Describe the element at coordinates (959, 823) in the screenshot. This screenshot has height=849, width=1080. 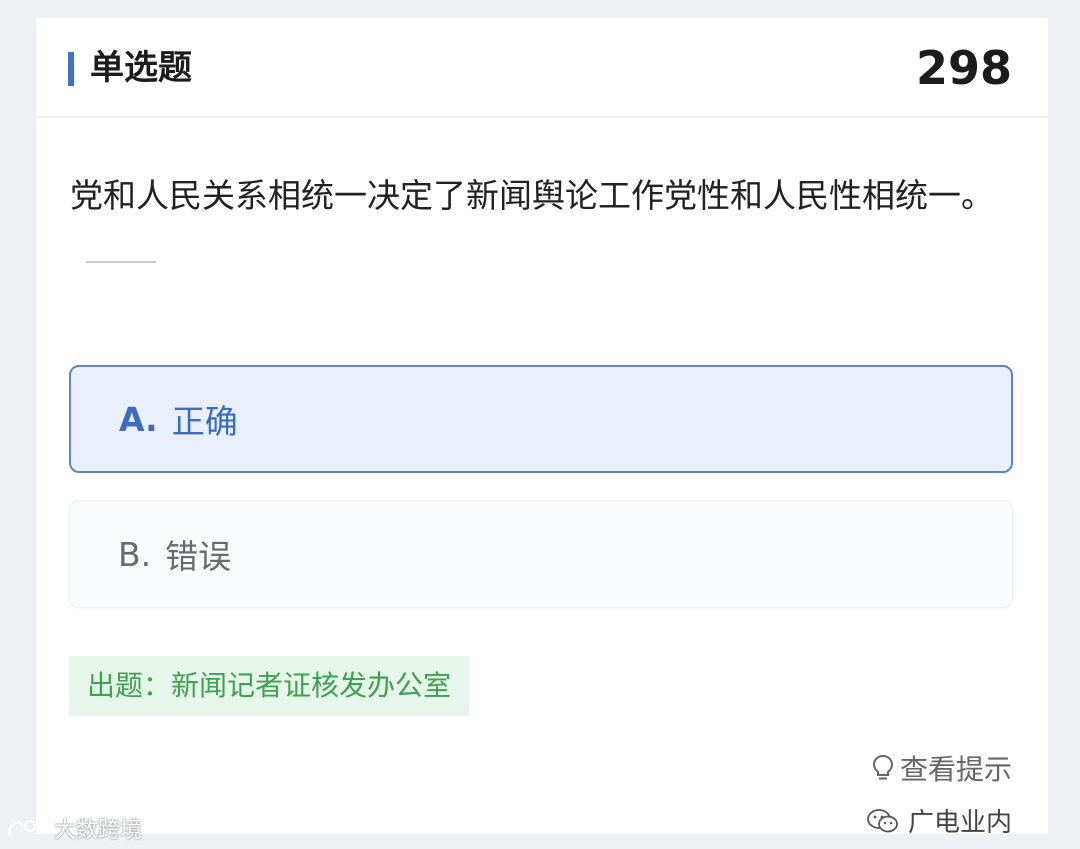
I see `watermark-right-text: 广电业内` at that location.